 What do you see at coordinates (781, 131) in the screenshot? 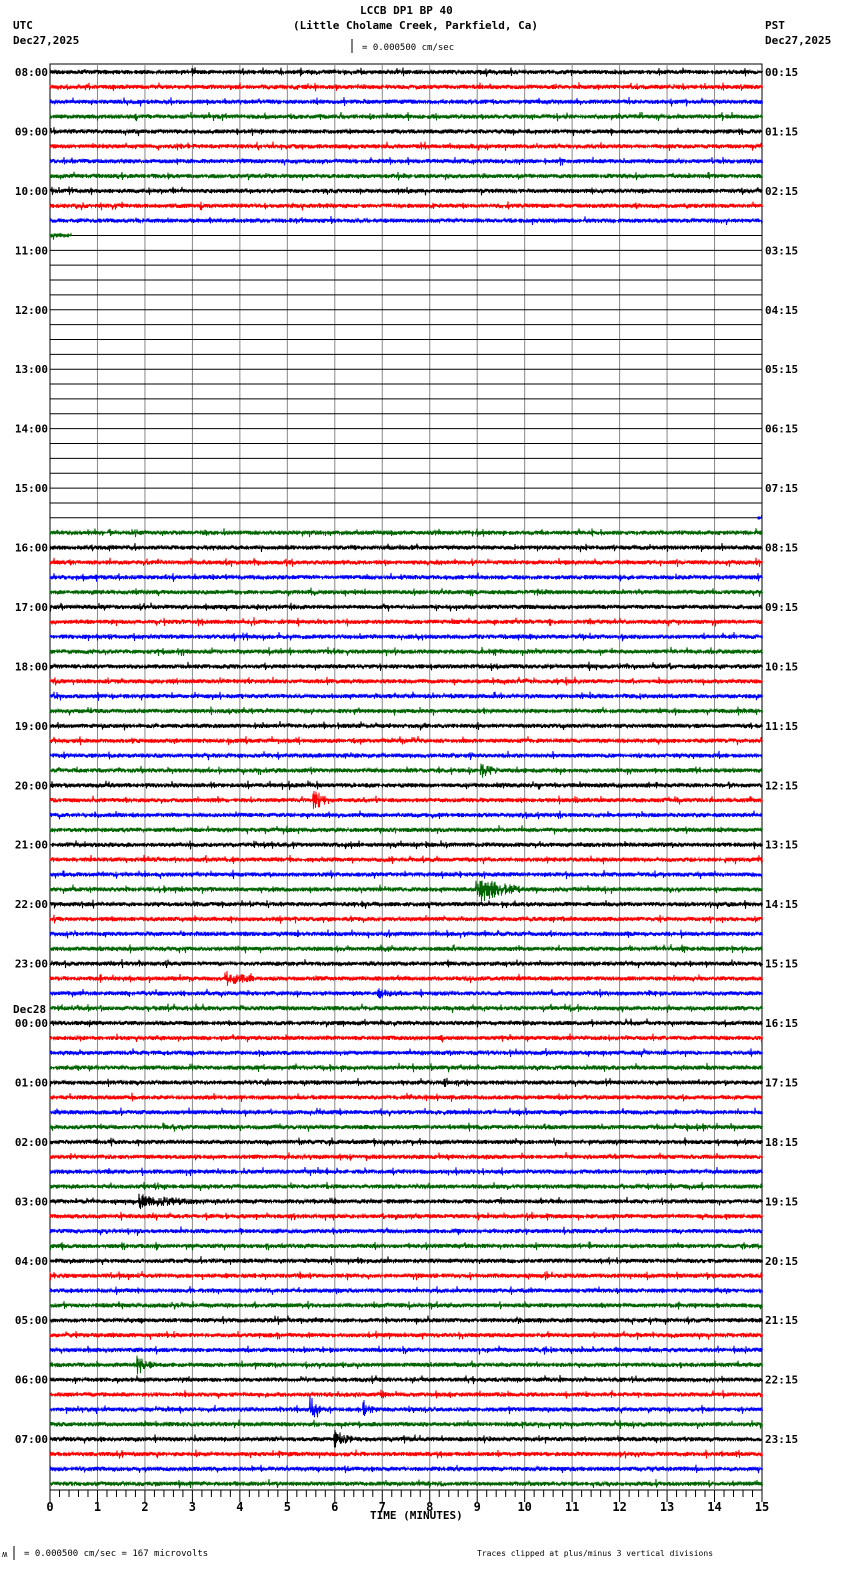
I see `pst-hour-label: 01:15` at bounding box center [781, 131].